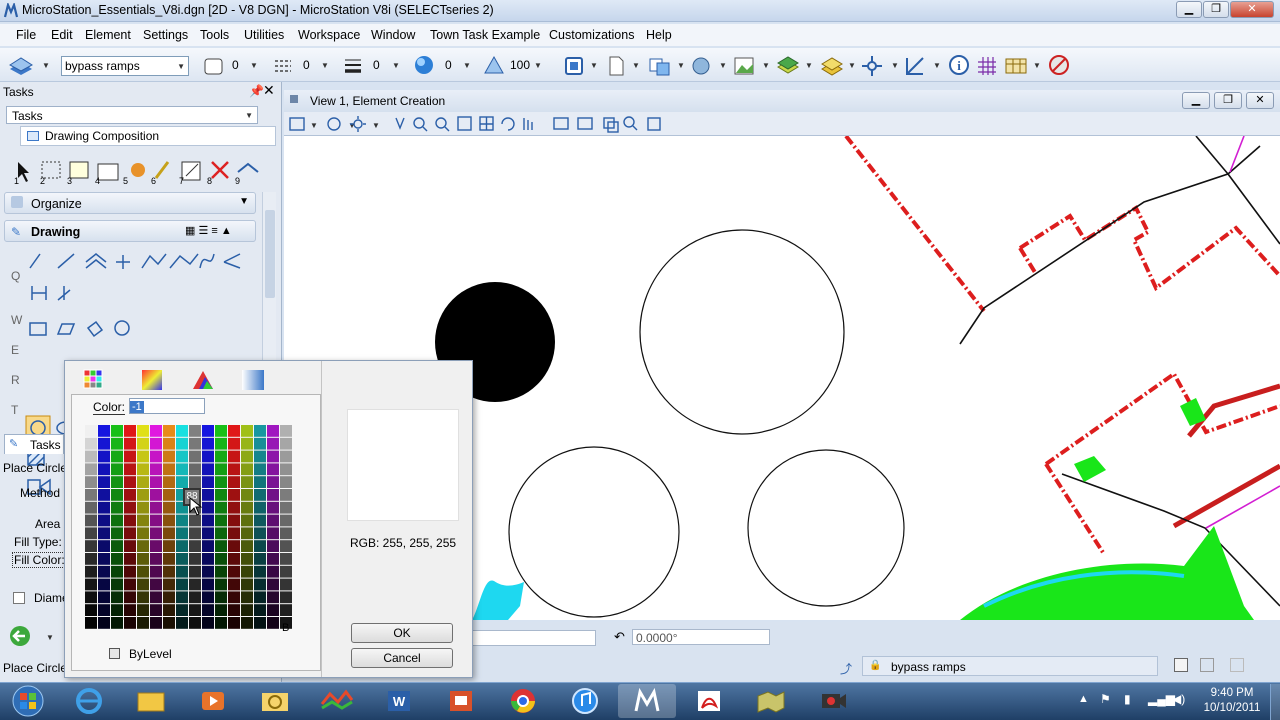  Describe the element at coordinates (62, 35) in the screenshot. I see `menu-edit: Edit` at that location.